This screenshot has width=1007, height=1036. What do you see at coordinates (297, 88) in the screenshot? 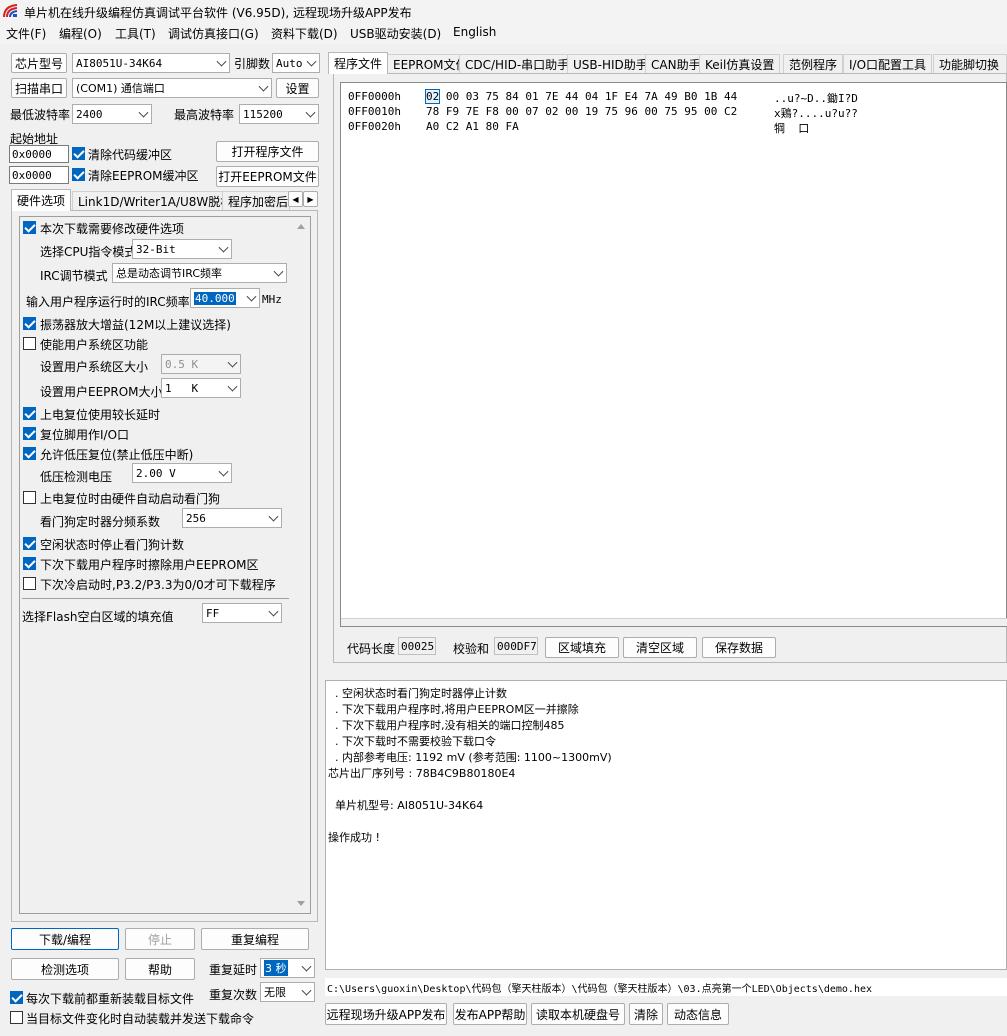
I see `port-settings-button: 设置` at bounding box center [297, 88].